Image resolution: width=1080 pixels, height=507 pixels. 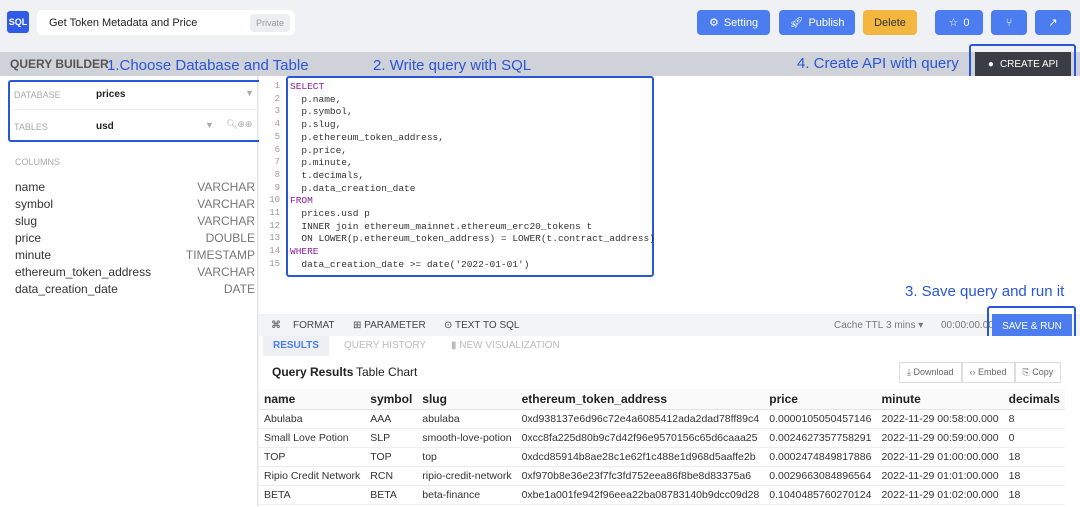 What do you see at coordinates (820, 399) in the screenshot?
I see `column-header: price` at bounding box center [820, 399].